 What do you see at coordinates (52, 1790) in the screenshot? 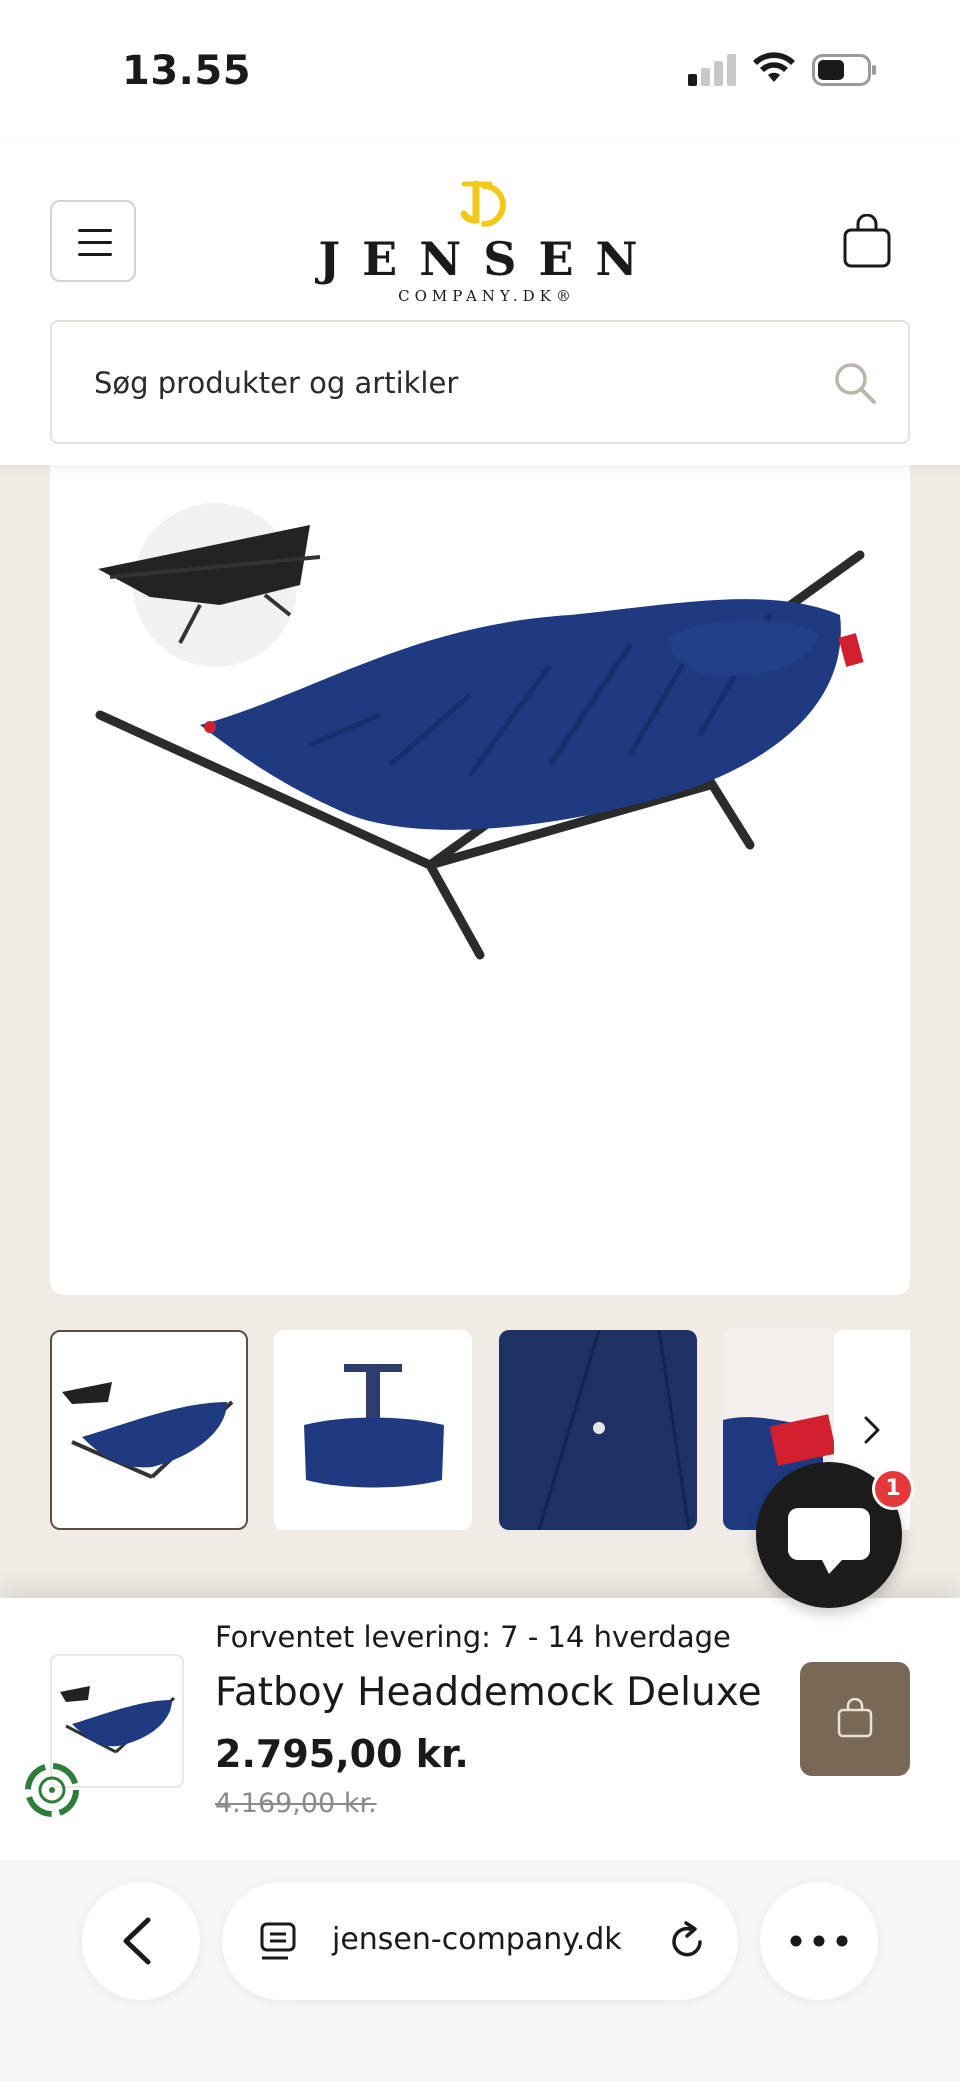
I see `recycle-icon` at bounding box center [52, 1790].